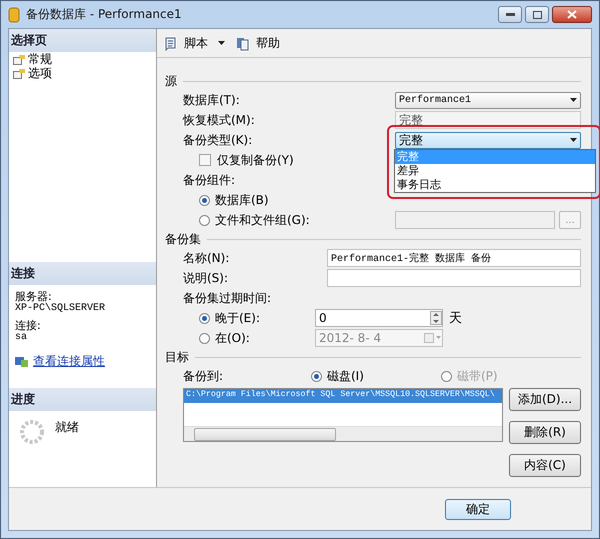 The height and width of the screenshot is (539, 600). I want to click on connection-label: 连接:, so click(28, 326).